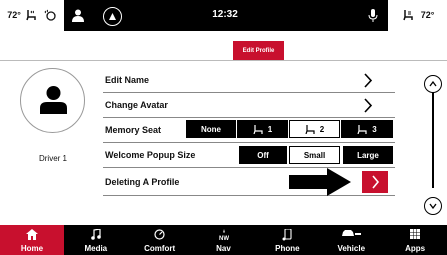 The height and width of the screenshot is (255, 447). I want to click on heated-steering-icon, so click(50, 15).